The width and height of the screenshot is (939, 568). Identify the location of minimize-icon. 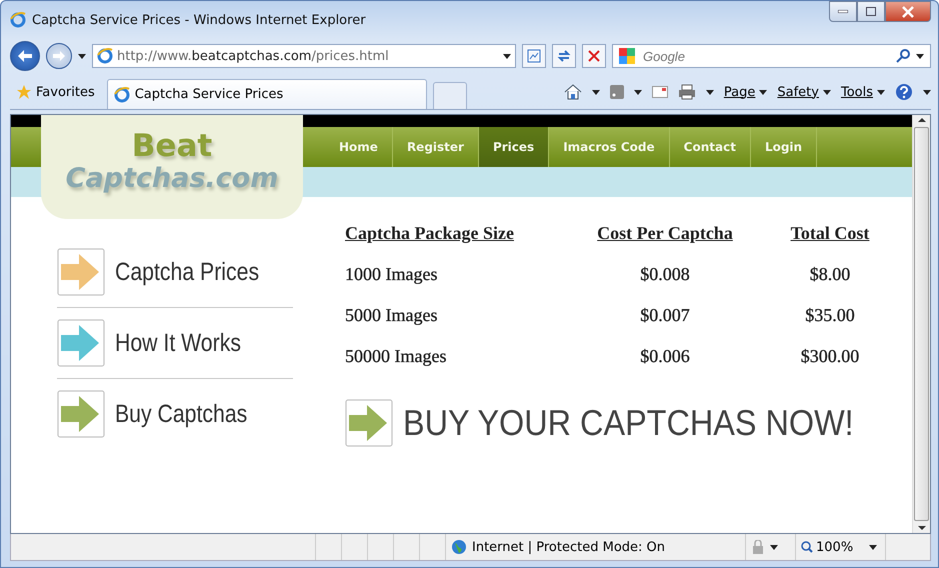
(843, 11).